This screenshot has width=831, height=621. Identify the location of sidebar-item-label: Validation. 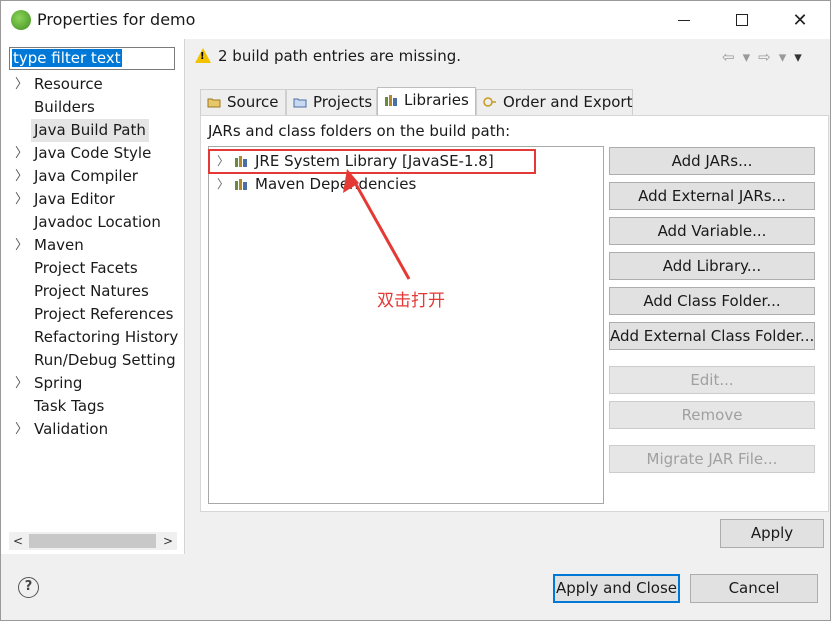
(71, 429).